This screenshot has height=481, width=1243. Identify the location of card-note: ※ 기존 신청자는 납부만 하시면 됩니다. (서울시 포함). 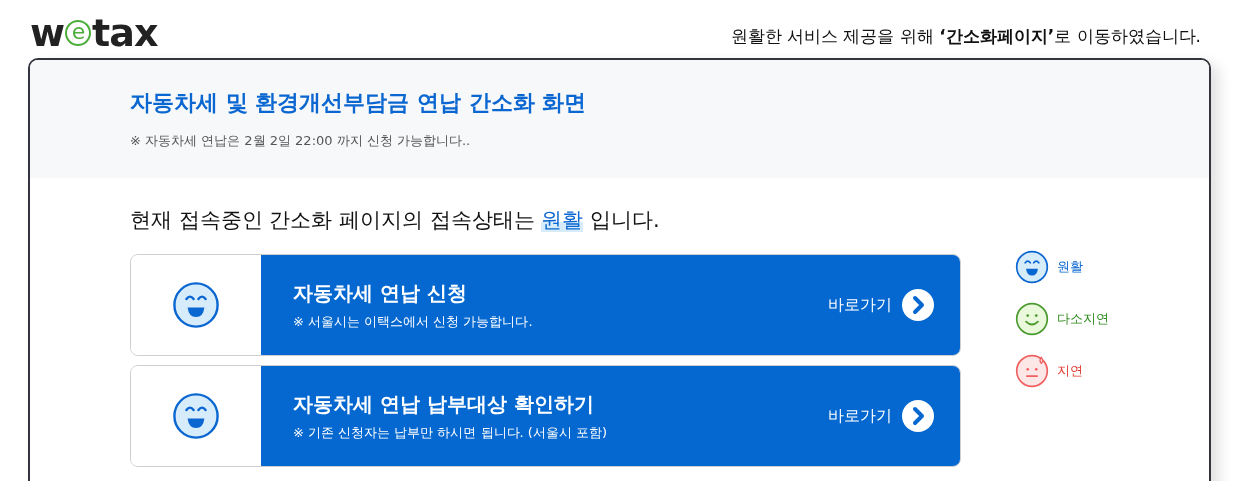
(450, 432).